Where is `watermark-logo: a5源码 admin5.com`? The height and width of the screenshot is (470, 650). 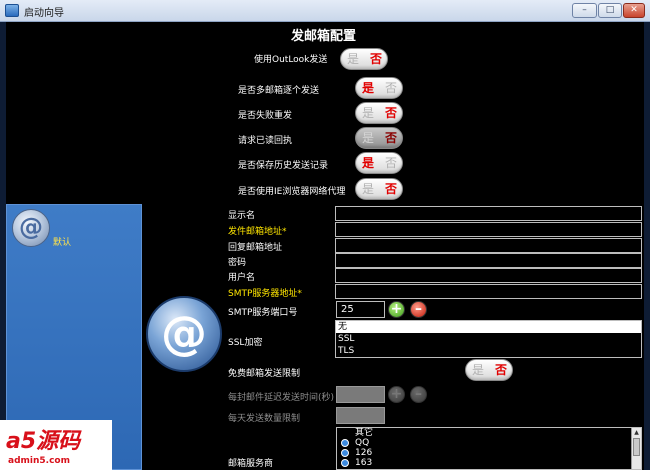 watermark-logo: a5源码 admin5.com is located at coordinates (56, 445).